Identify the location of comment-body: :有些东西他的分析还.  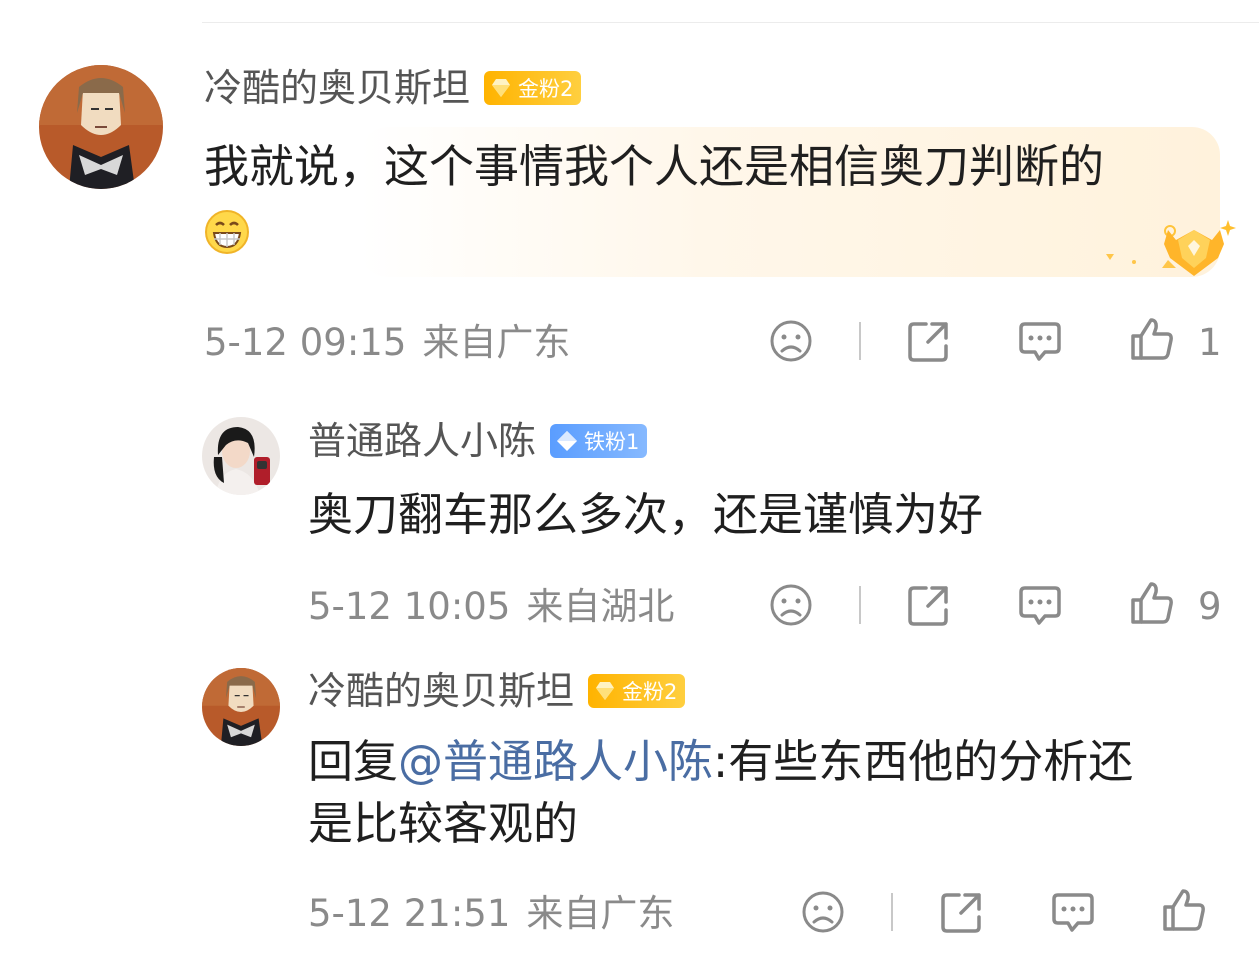
(923, 761).